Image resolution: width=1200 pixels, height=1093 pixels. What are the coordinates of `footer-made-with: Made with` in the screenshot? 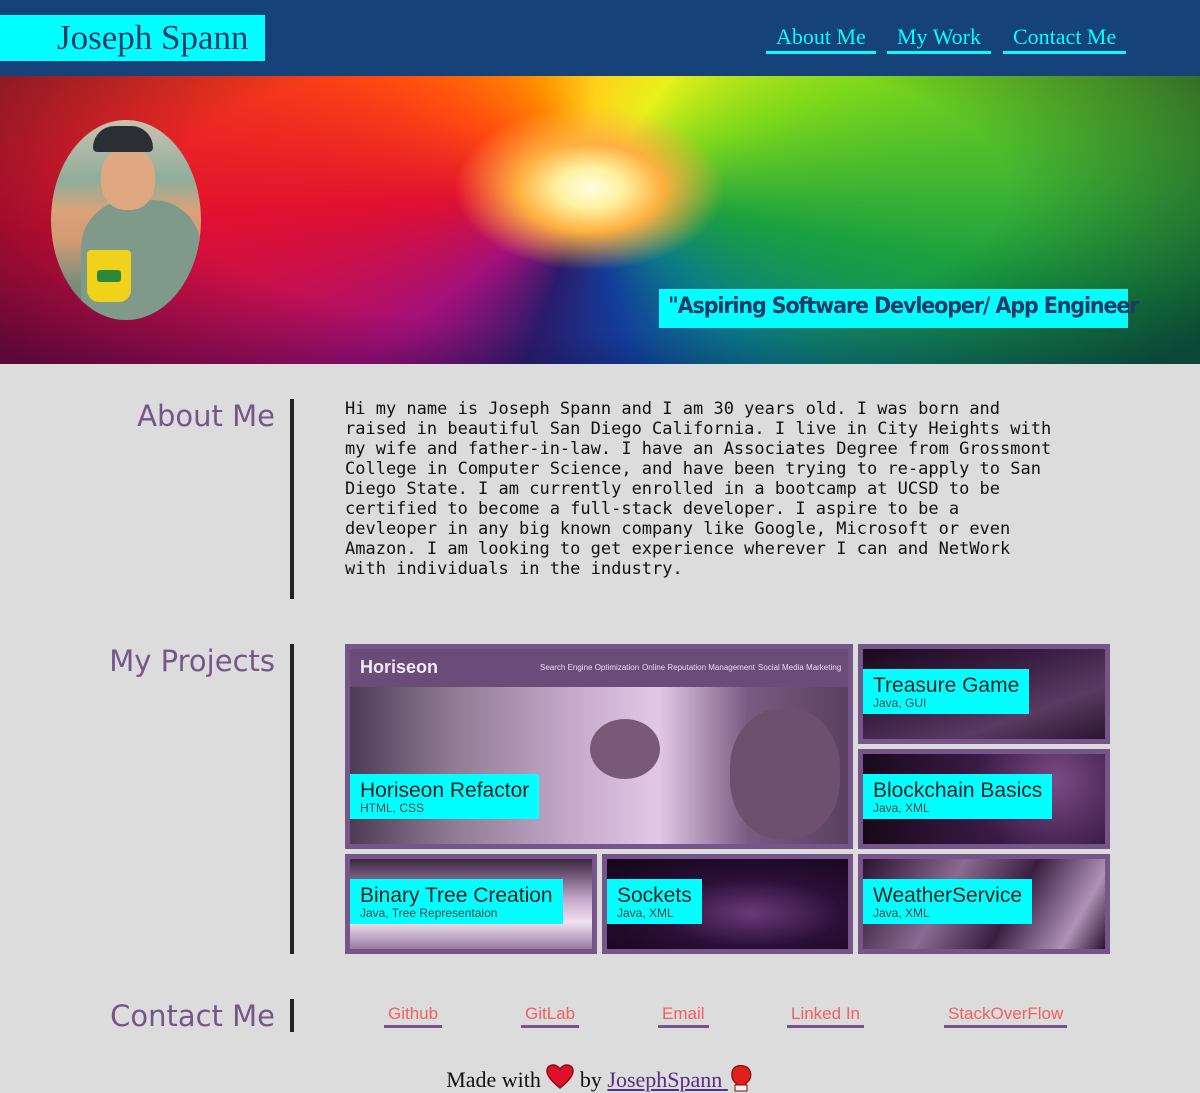 It's located at (493, 1079).